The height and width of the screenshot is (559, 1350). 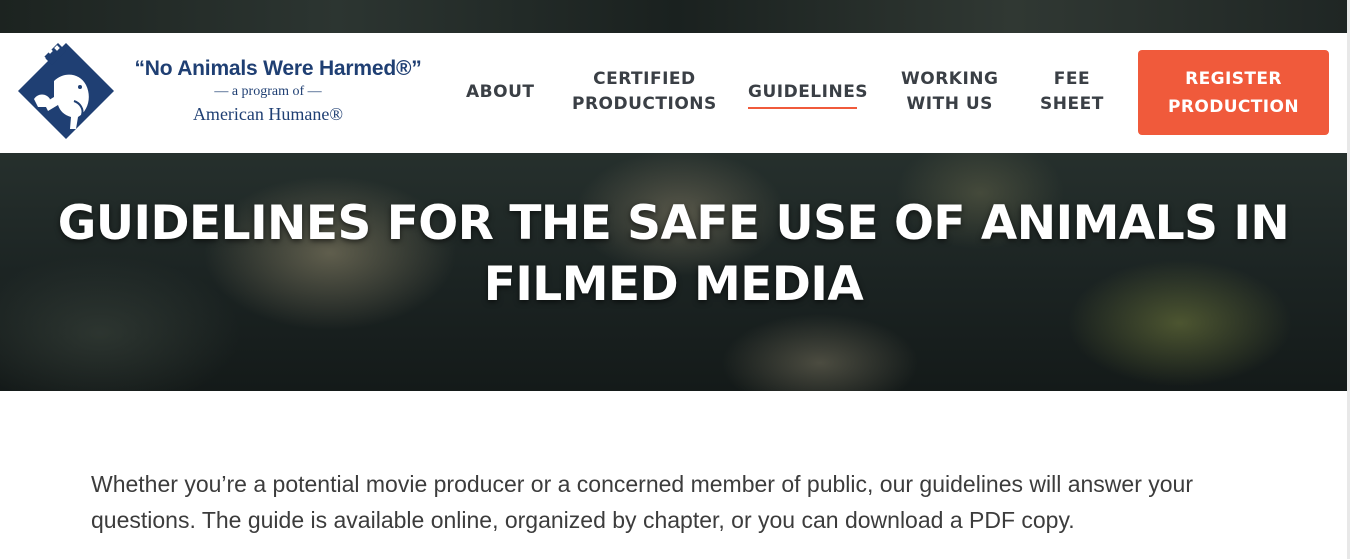 I want to click on nav-item-guidelines: GUIDELINES, so click(x=808, y=92).